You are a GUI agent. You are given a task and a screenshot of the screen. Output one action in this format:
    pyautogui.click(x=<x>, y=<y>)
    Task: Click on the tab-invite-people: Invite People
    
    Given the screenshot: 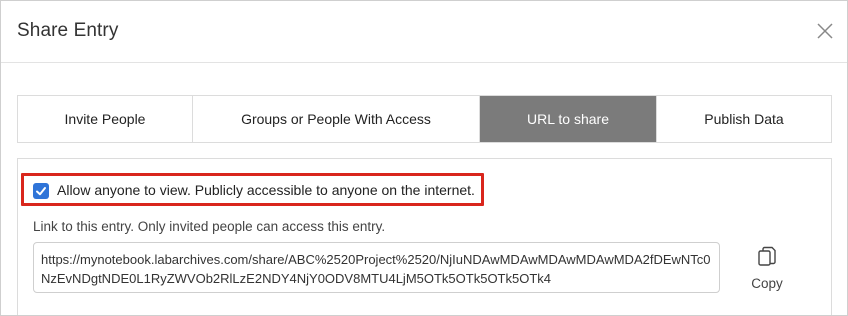 What is the action you would take?
    pyautogui.click(x=105, y=119)
    